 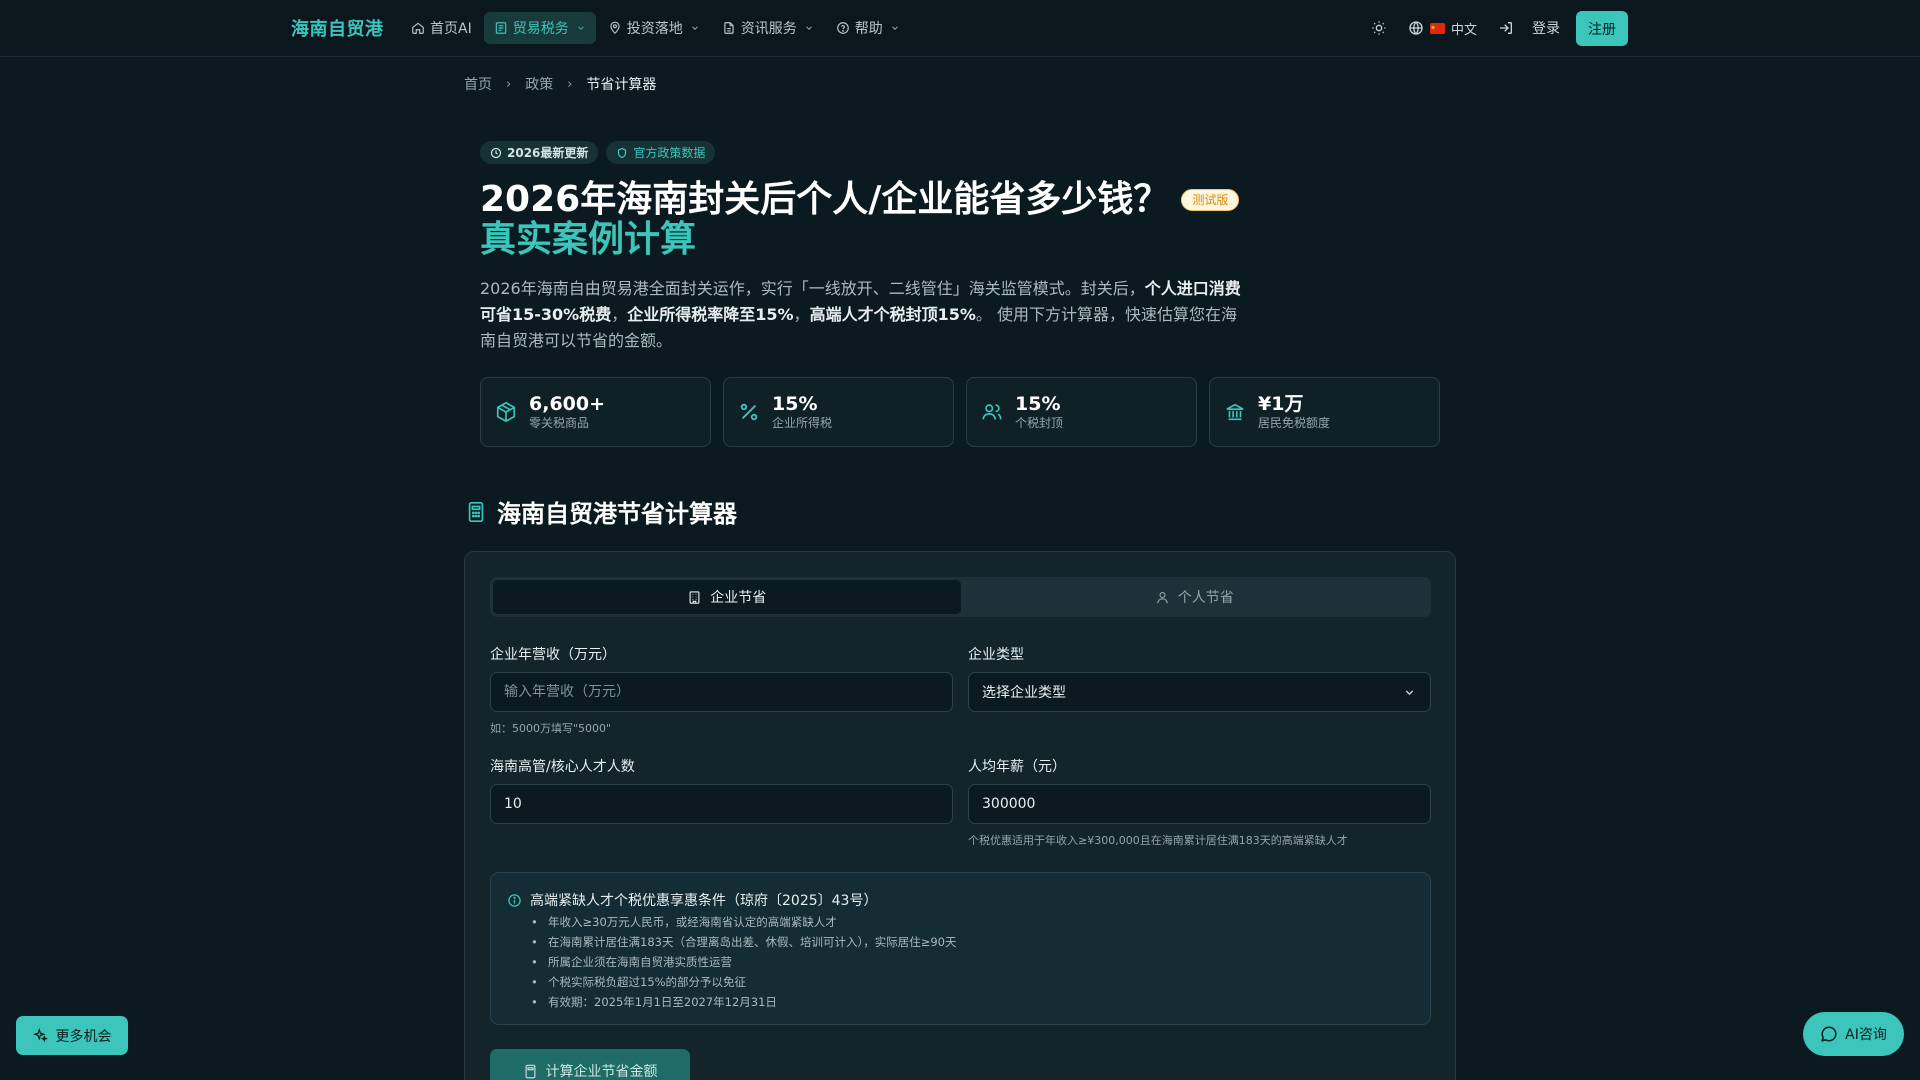 I want to click on stat-label: 零关税商品, so click(x=559, y=423).